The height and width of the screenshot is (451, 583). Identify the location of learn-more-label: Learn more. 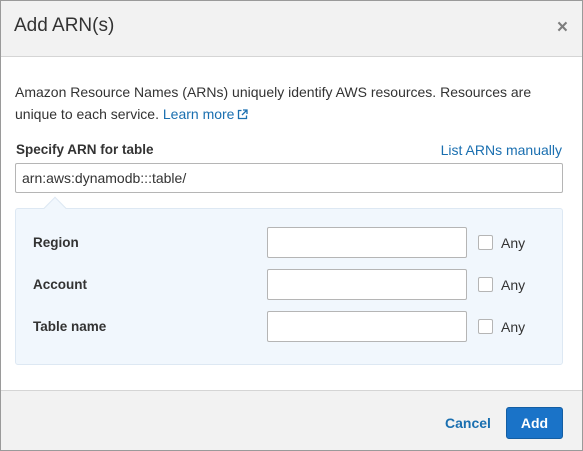
(198, 114).